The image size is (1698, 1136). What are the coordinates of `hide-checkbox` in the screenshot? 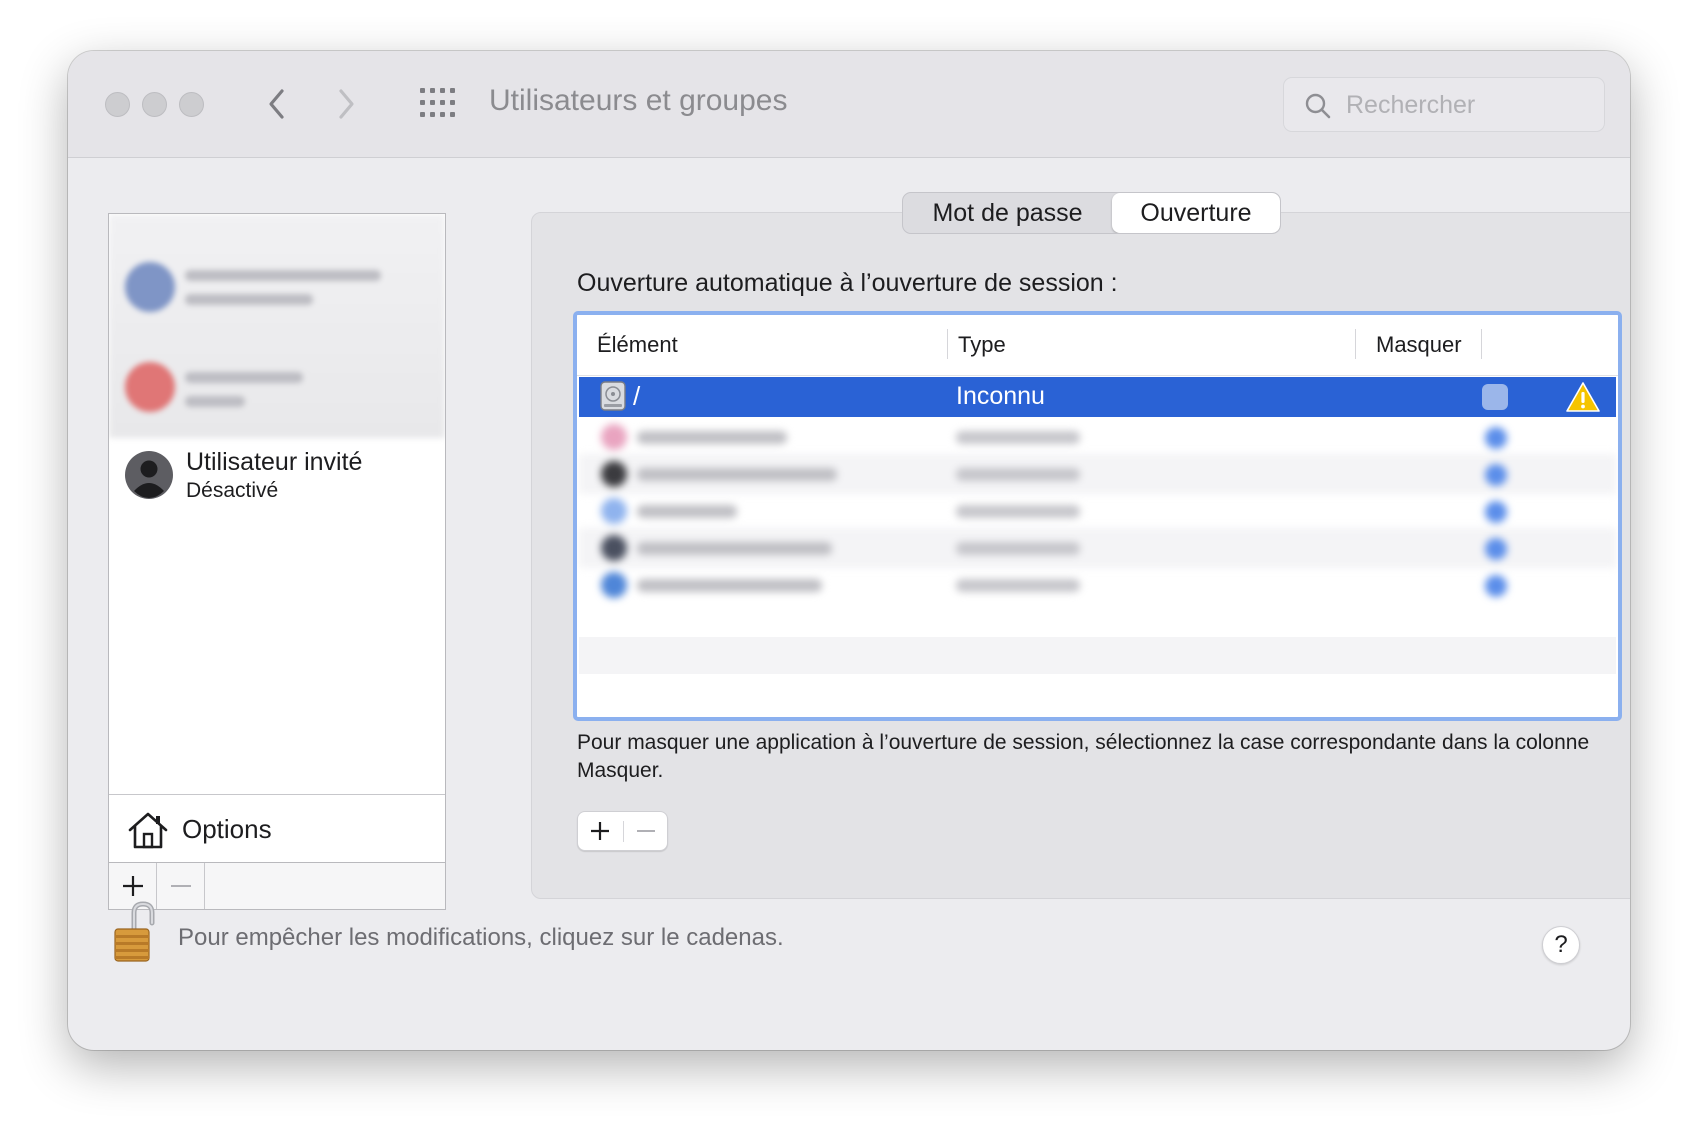 It's located at (1495, 397).